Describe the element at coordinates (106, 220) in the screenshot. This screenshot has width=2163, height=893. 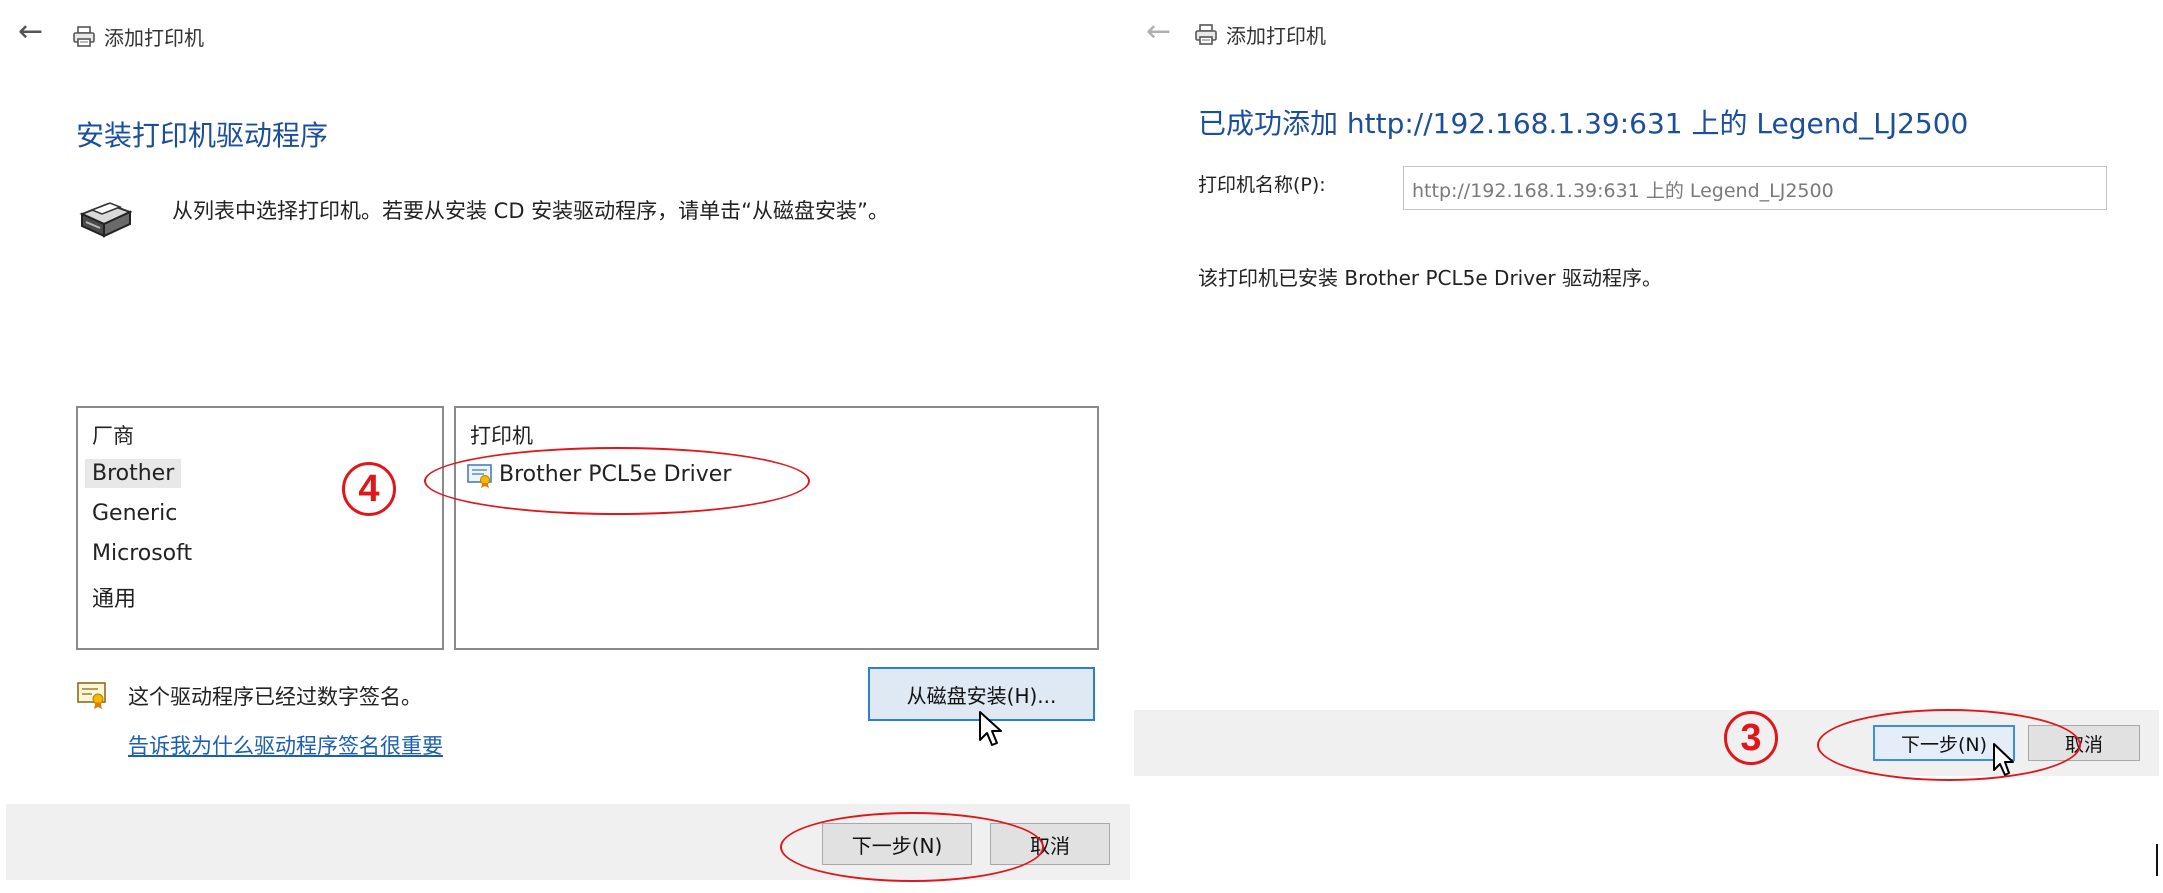
I see `printer-driver-icon` at that location.